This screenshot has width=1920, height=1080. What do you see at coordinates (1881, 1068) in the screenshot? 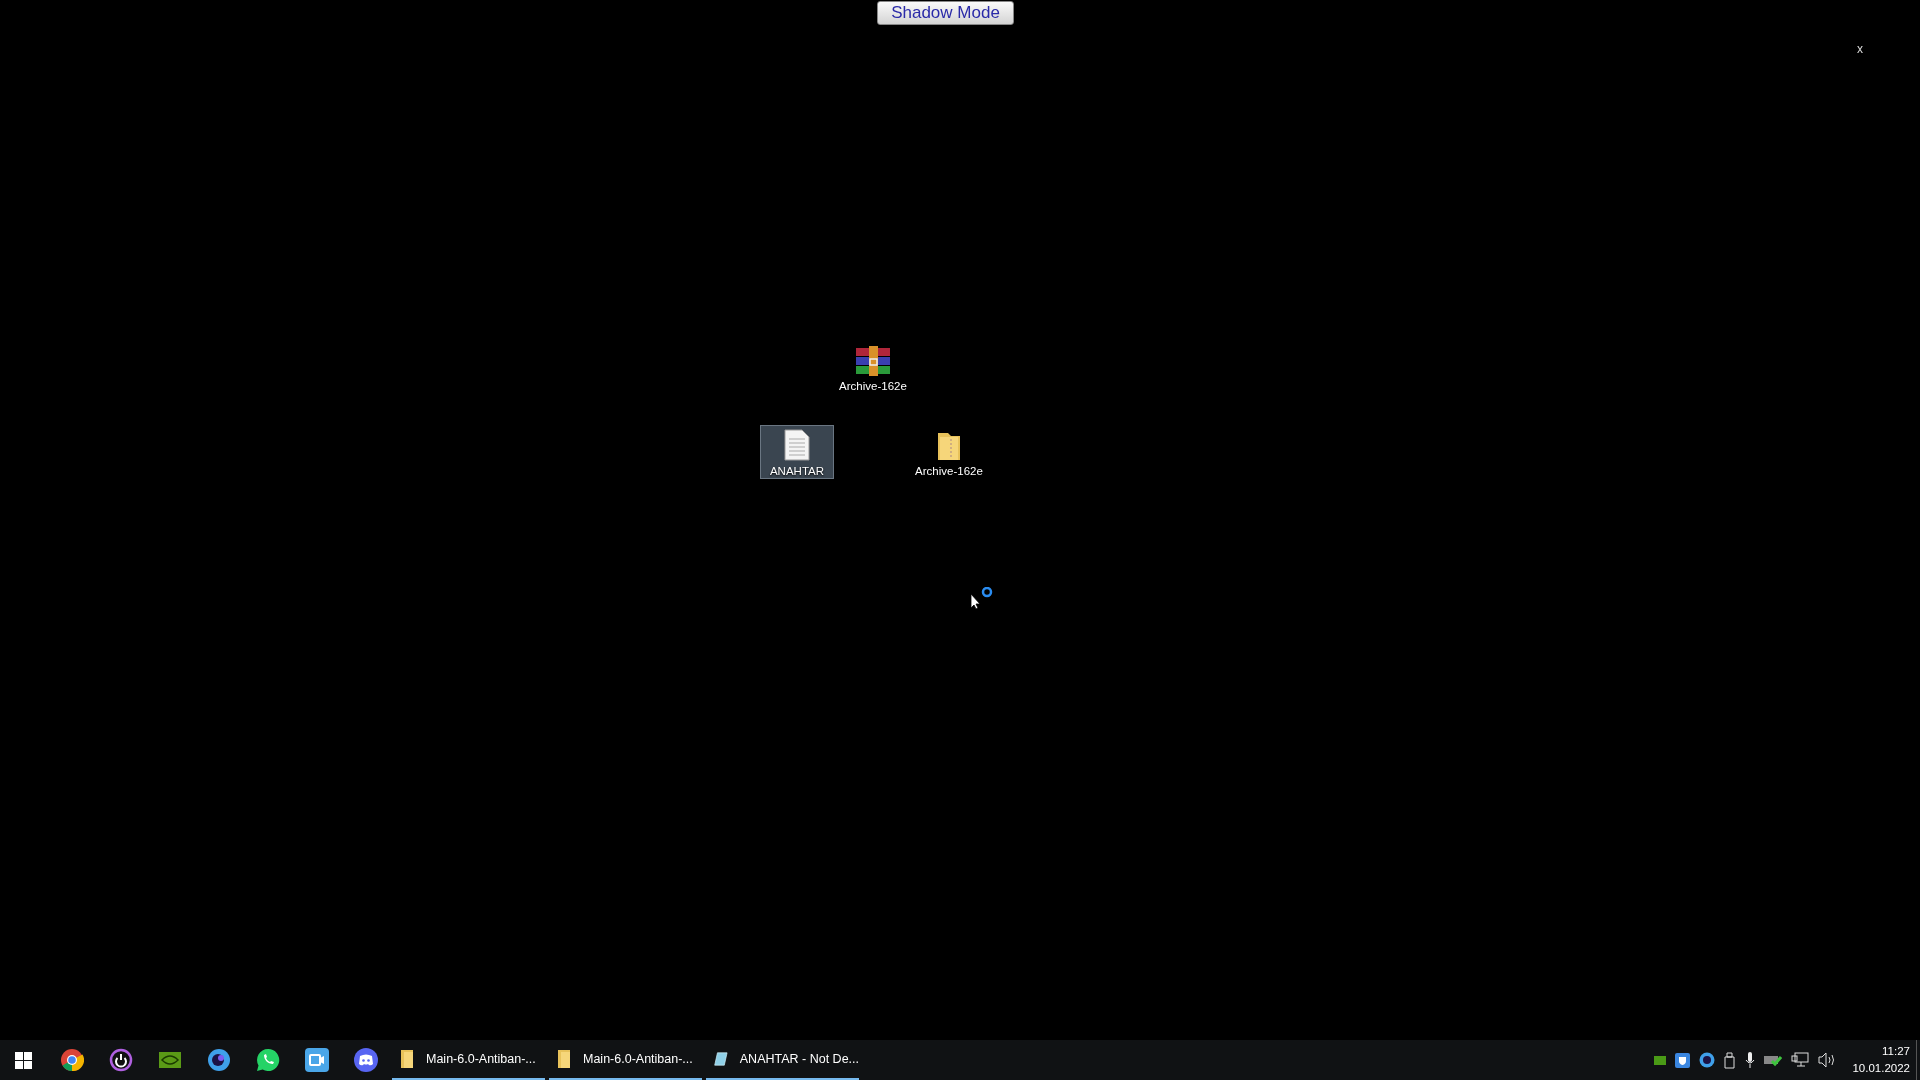
I see `clock-date: 10.01.2022` at bounding box center [1881, 1068].